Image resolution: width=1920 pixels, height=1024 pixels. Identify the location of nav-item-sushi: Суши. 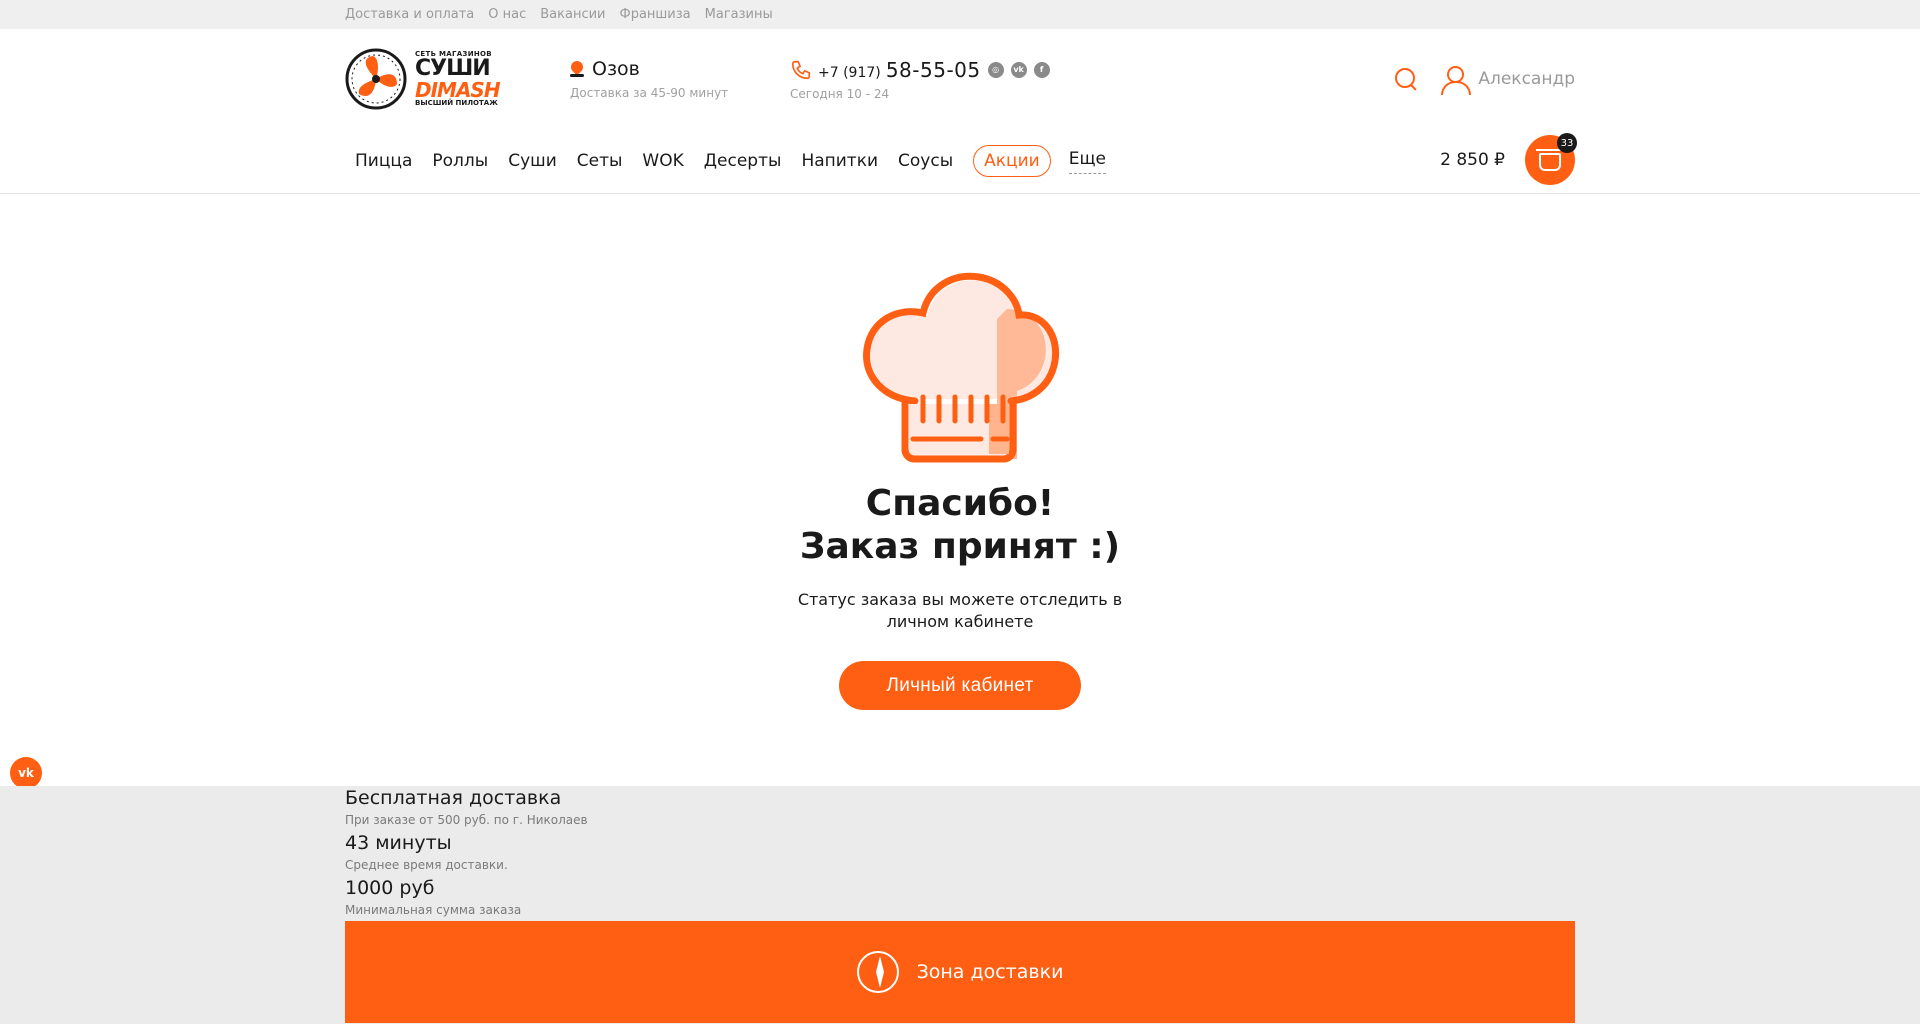
(532, 161).